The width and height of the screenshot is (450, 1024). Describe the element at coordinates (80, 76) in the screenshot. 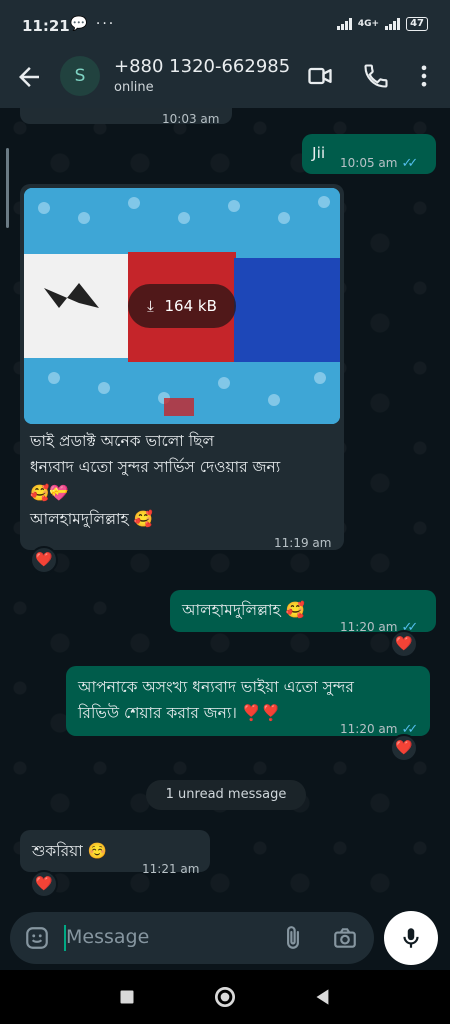

I see `avatar: S` at that location.